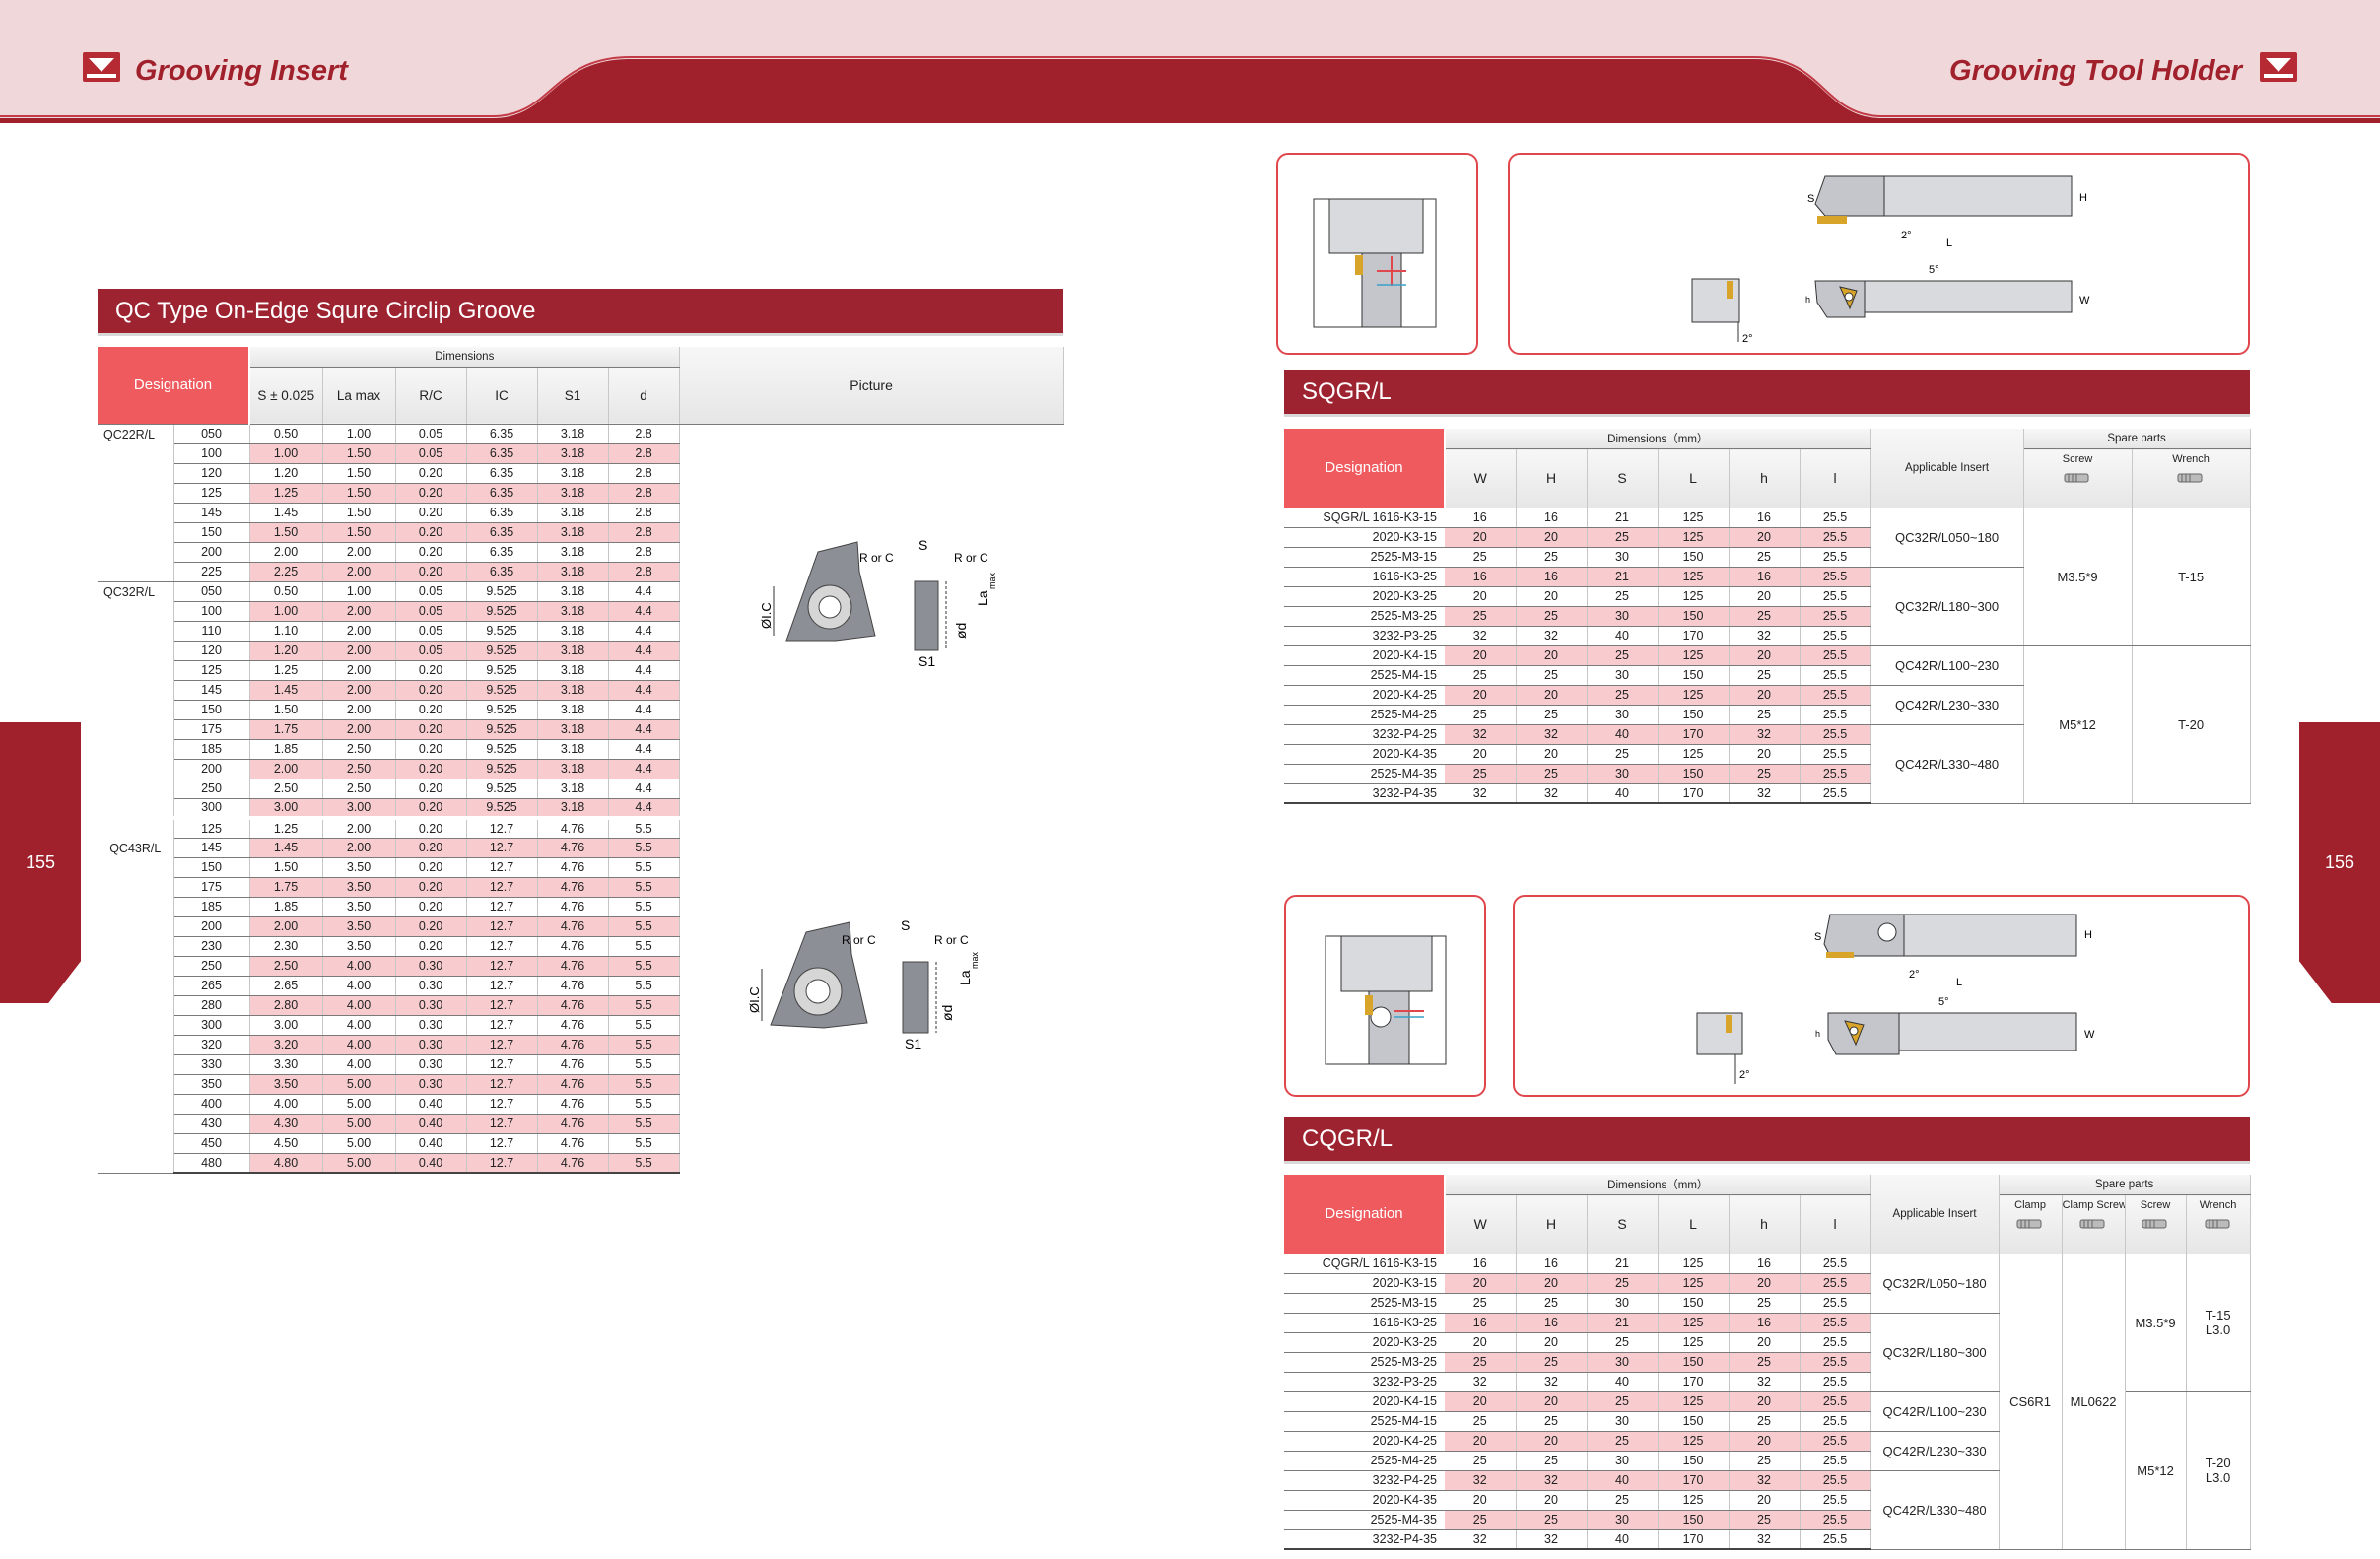 Image resolution: width=2380 pixels, height=1559 pixels. What do you see at coordinates (286, 749) in the screenshot?
I see `qc-cell: 1.85` at bounding box center [286, 749].